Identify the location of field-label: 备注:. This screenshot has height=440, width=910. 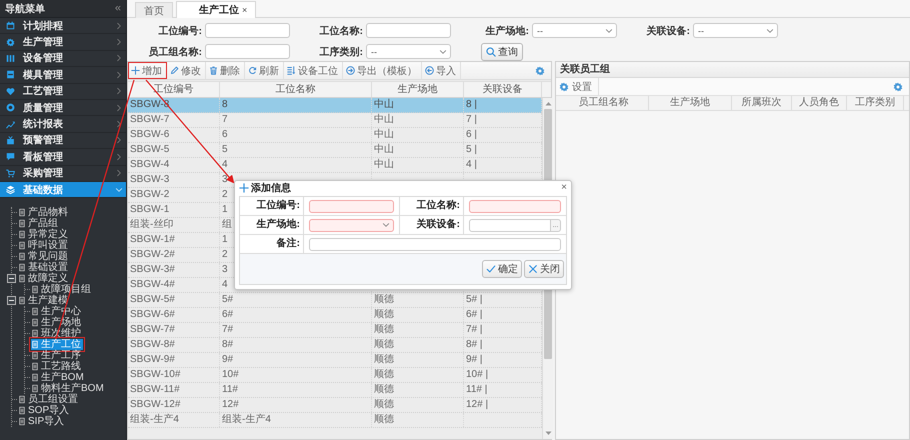
(272, 244).